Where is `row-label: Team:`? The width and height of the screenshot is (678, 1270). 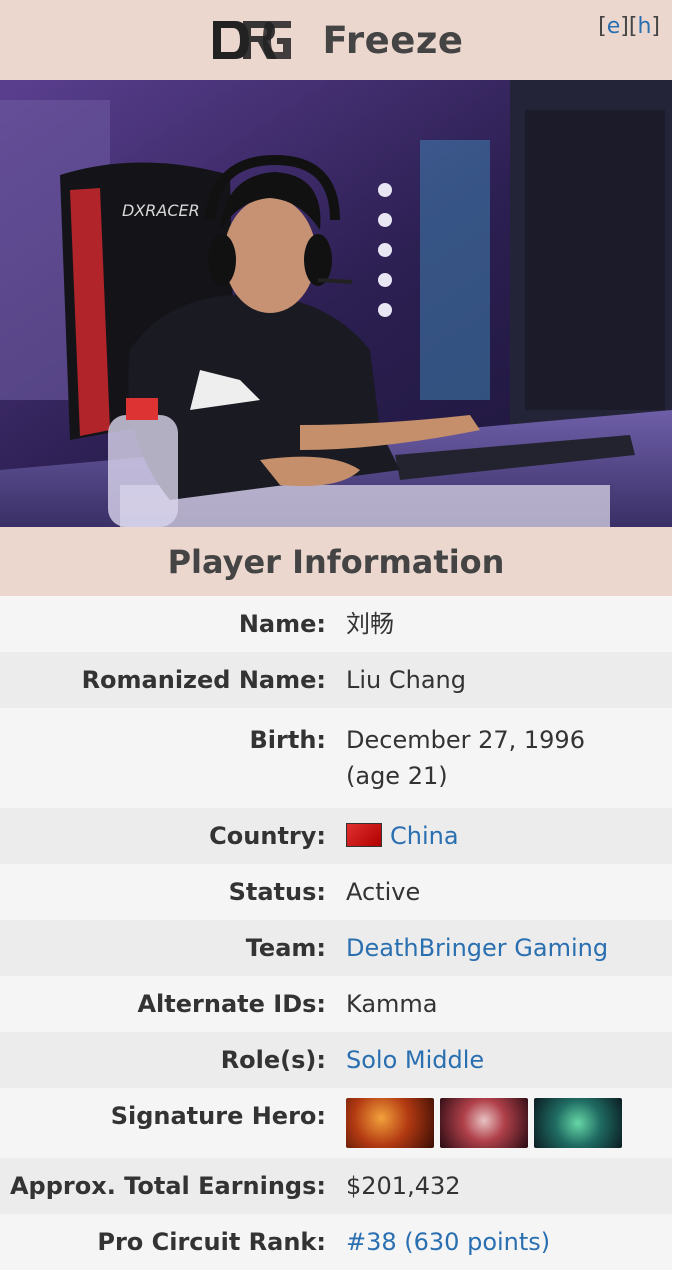
row-label: Team: is located at coordinates (285, 948).